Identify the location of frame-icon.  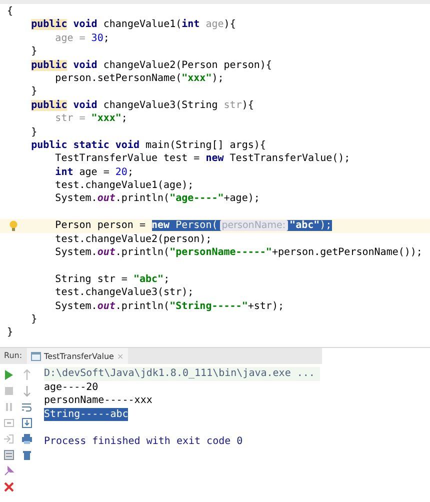
(9, 423).